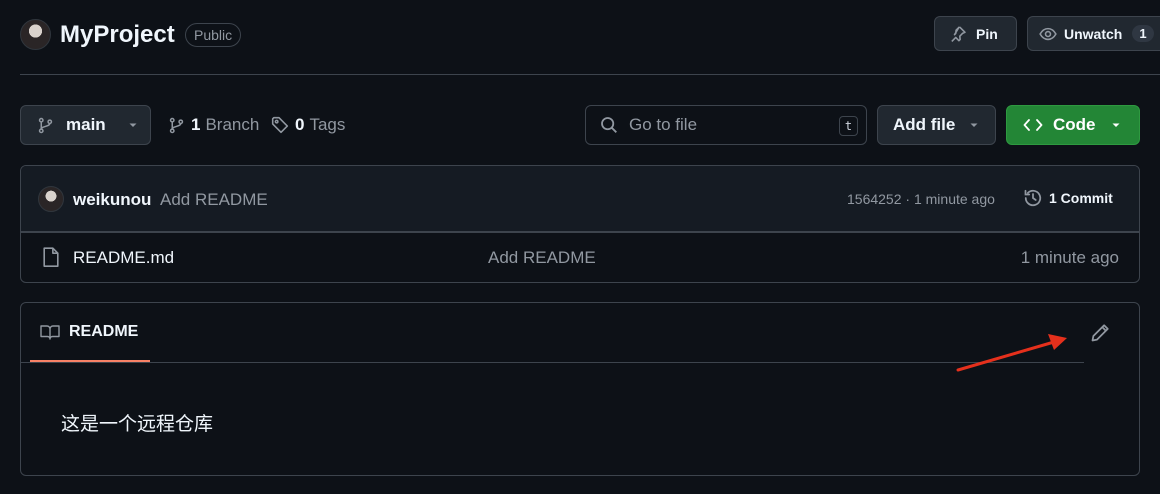 Image resolution: width=1160 pixels, height=494 pixels. I want to click on branch-name: main, so click(86, 124).